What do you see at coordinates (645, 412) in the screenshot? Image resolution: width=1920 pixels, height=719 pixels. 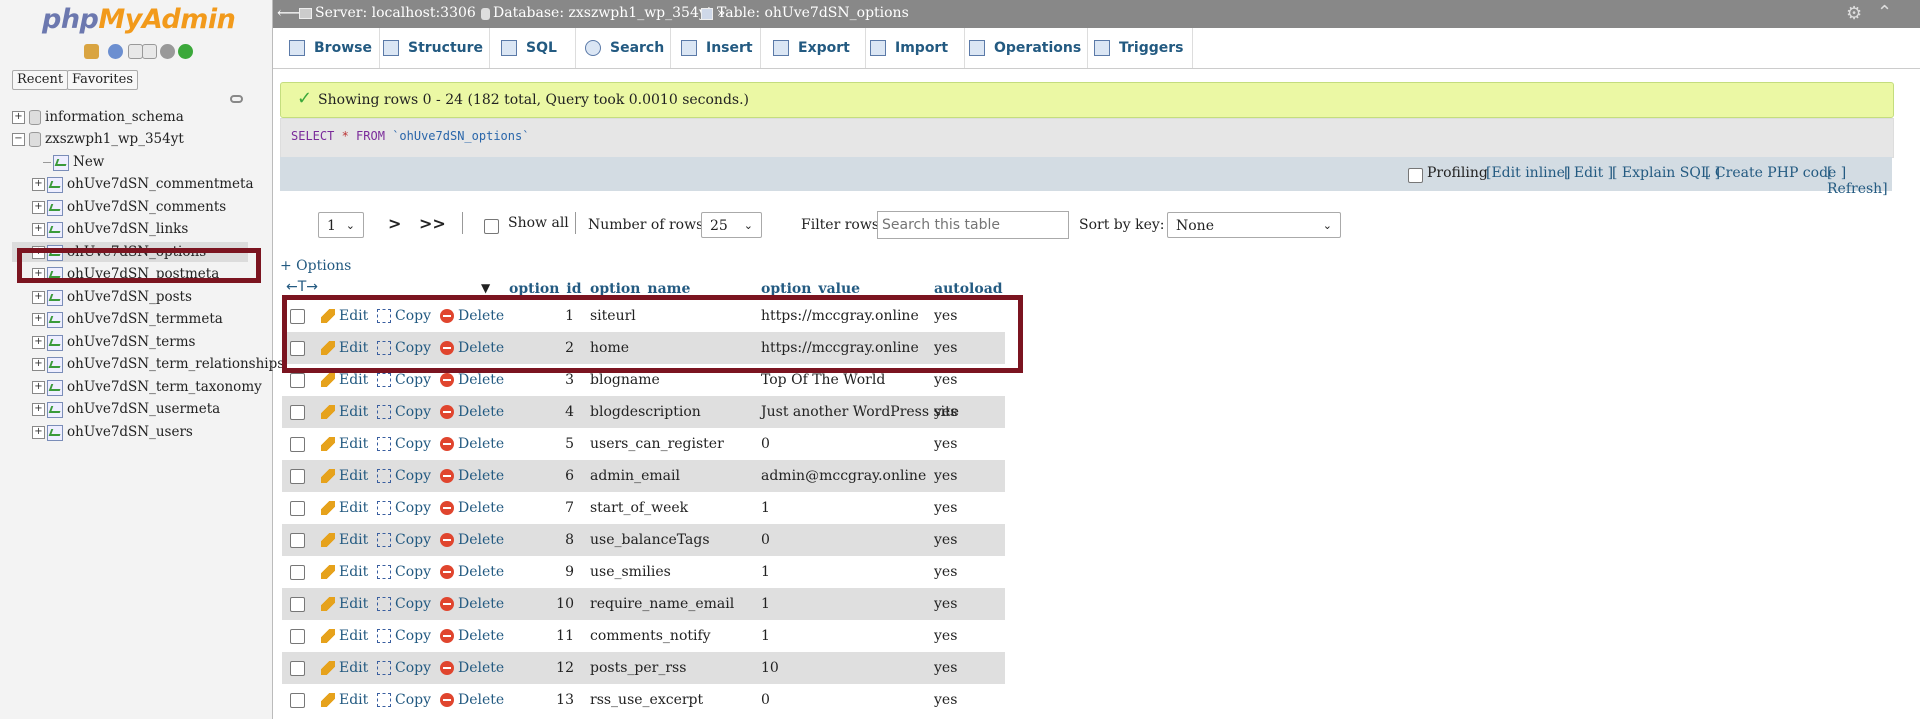 I see `cell-option-name: blogdescription` at bounding box center [645, 412].